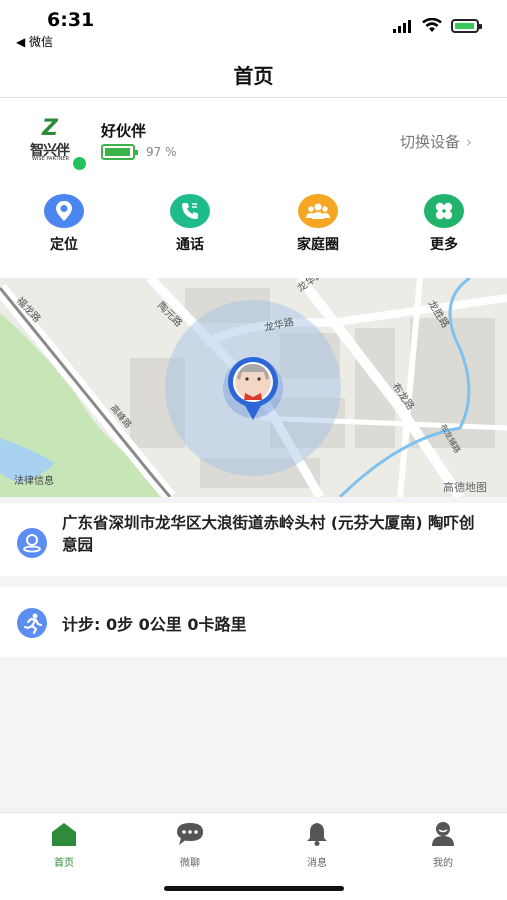 This screenshot has width=507, height=900. What do you see at coordinates (268, 534) in the screenshot?
I see `current-address: 广东省深圳市龙华区大浪街道赤岭头村 (元芬大厦南) 陶吓创意园` at bounding box center [268, 534].